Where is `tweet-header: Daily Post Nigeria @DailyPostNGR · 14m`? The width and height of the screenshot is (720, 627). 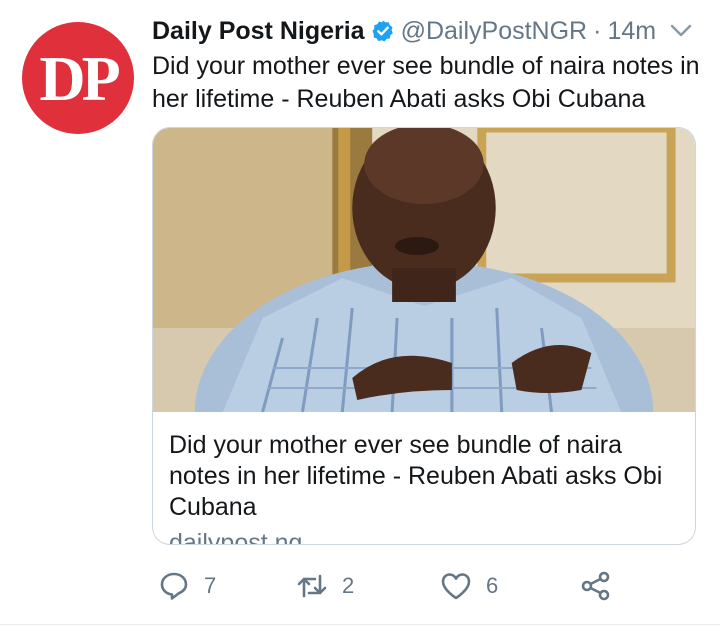 tweet-header: Daily Post Nigeria @DailyPostNGR · 14m is located at coordinates (426, 31).